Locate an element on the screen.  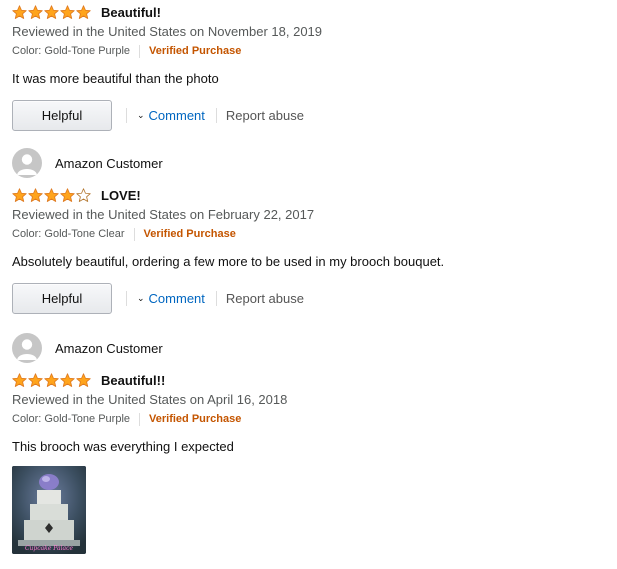
review-title-row: Beautiful!! is located at coordinates (309, 380).